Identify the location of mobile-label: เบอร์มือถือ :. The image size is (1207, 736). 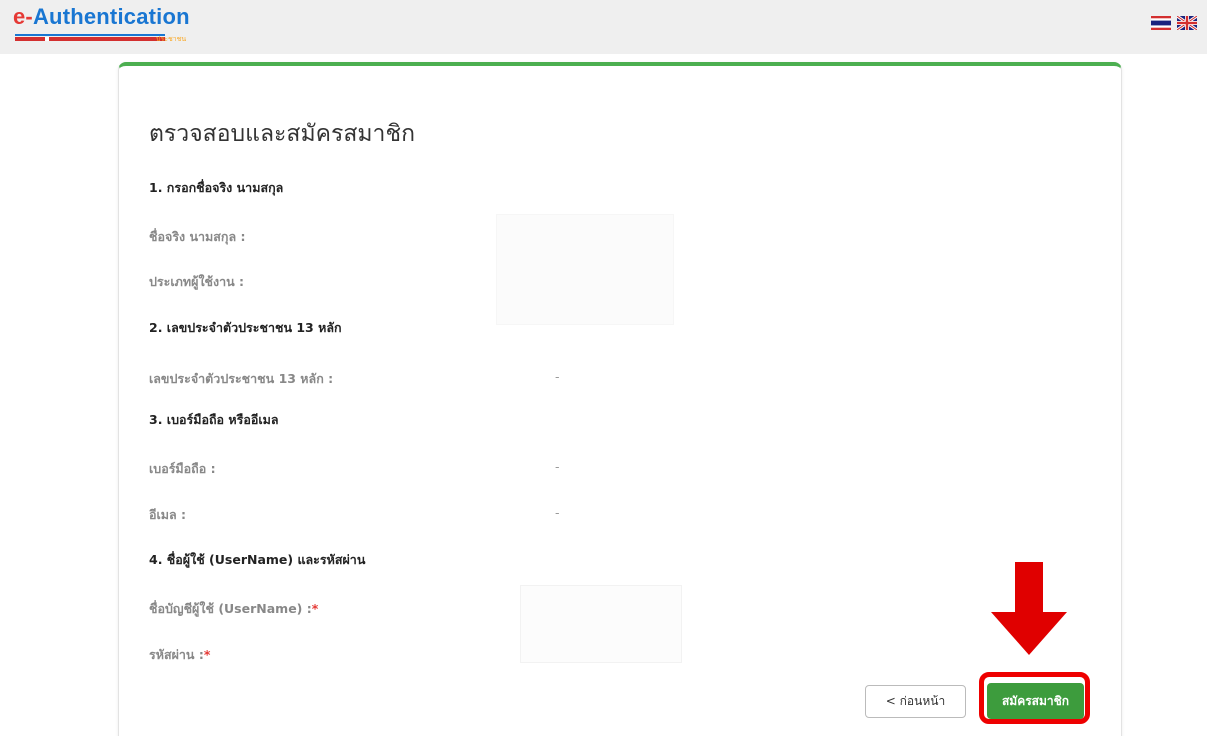
(182, 468).